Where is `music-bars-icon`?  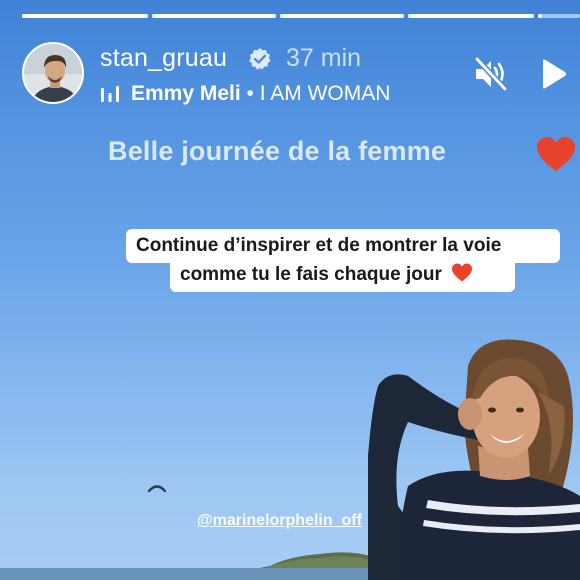
music-bars-icon is located at coordinates (110, 94).